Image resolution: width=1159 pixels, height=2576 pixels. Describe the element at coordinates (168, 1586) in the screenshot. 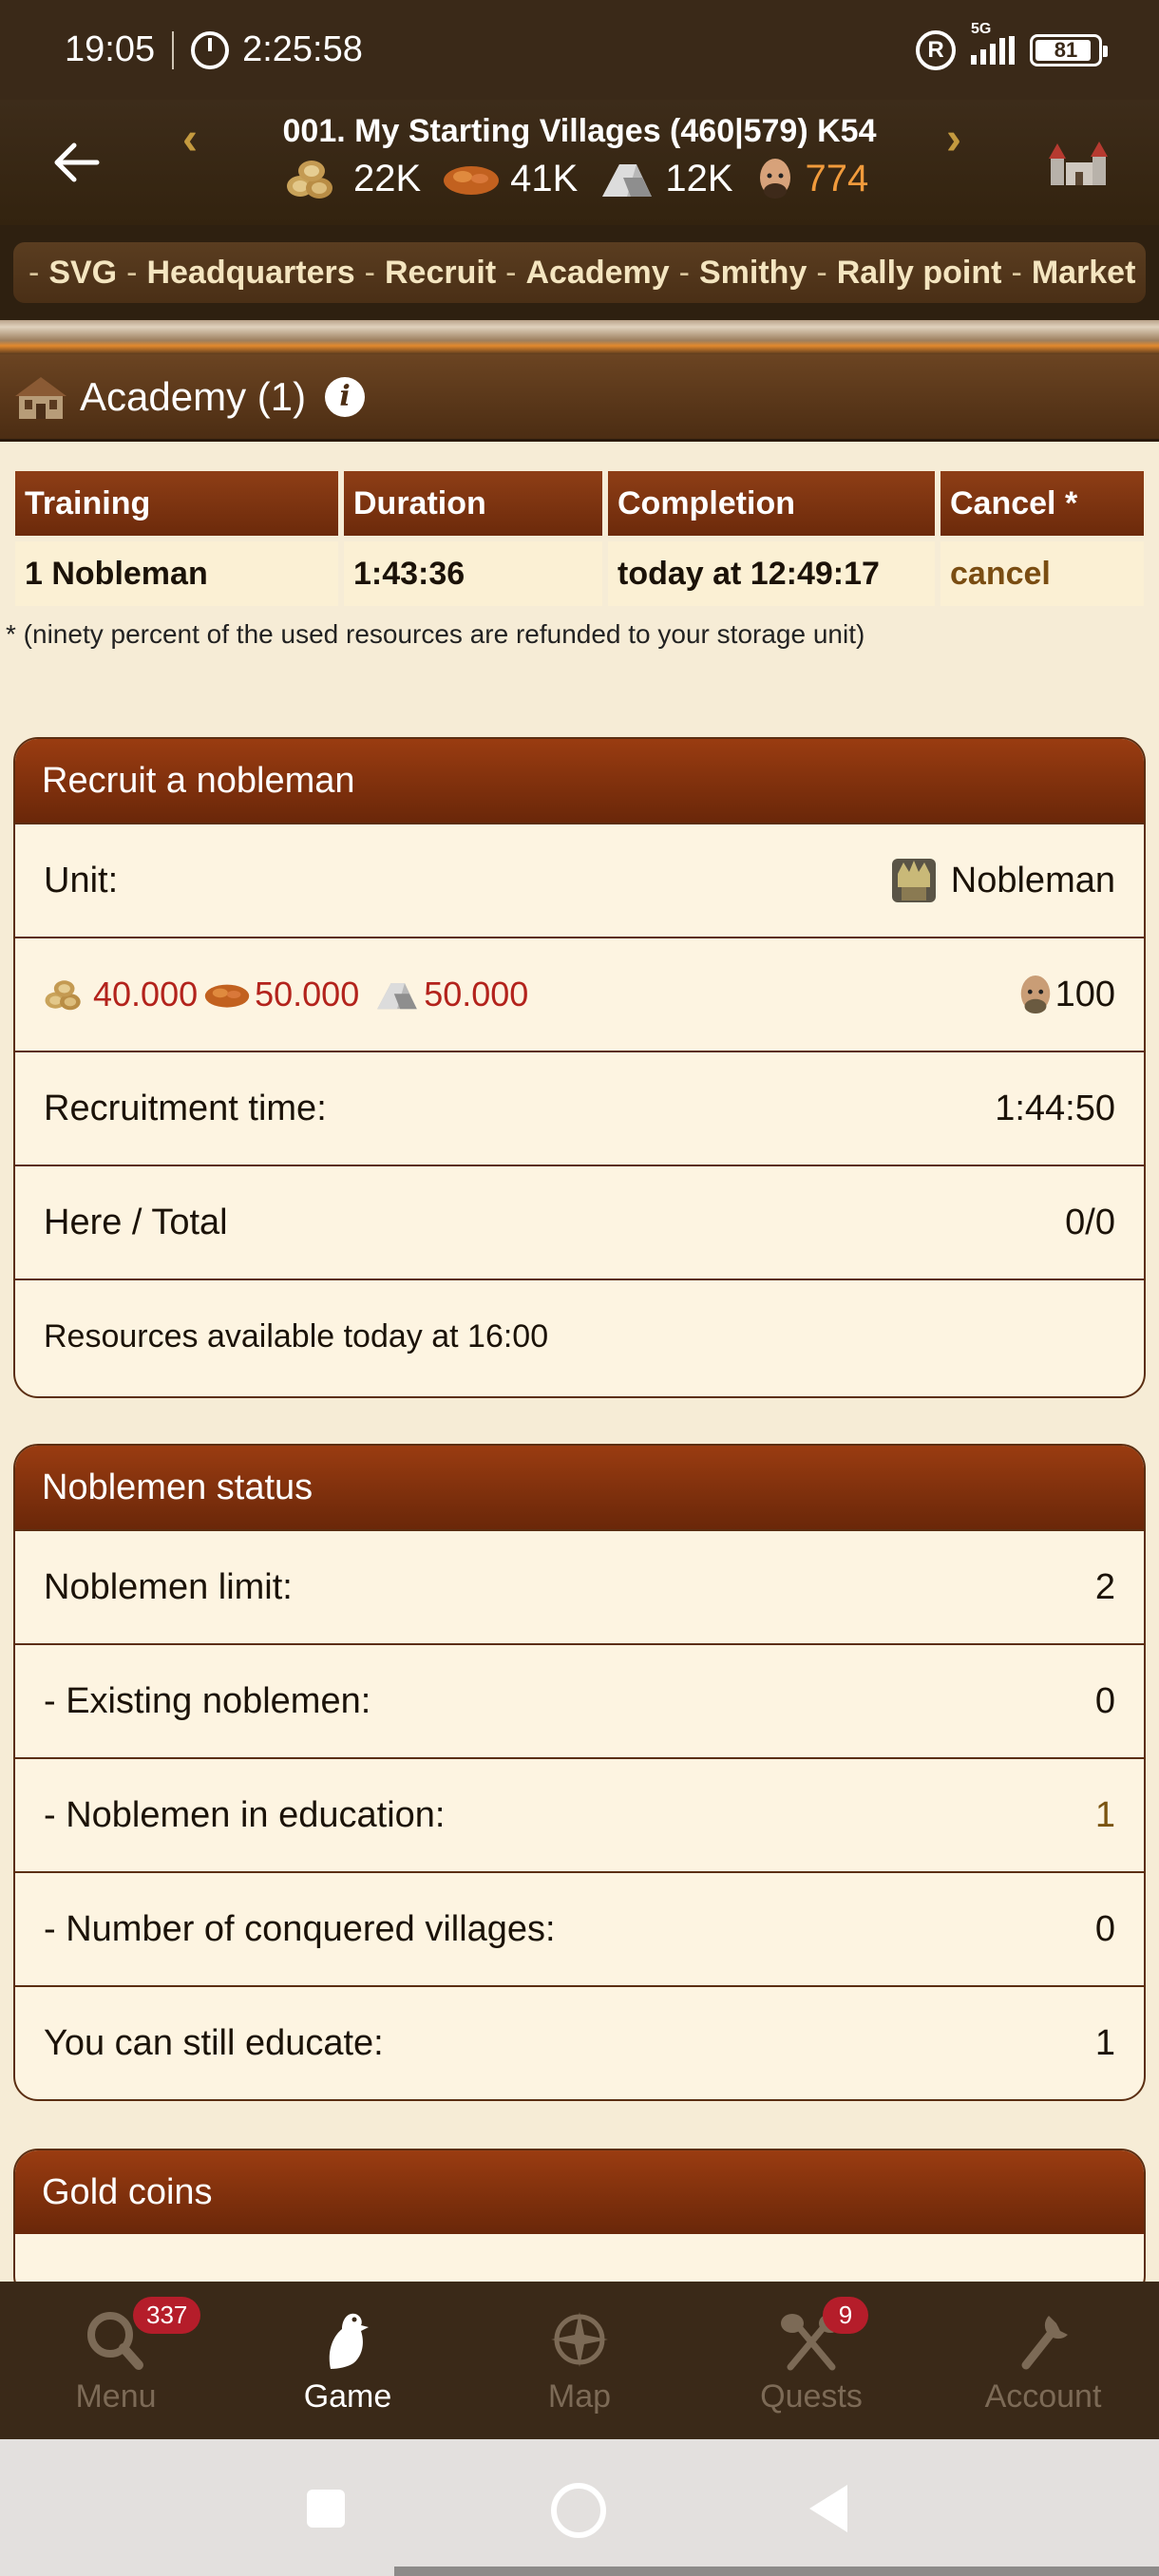

I see `noblemen-limit-label: Noblemen limit:` at that location.